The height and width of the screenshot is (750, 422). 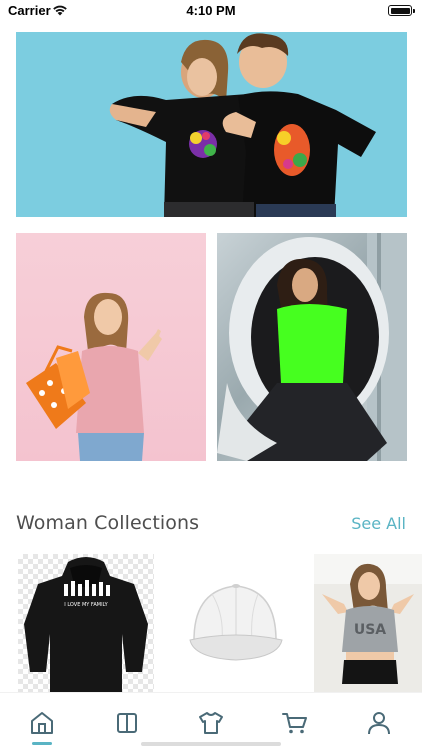 I want to click on woman-green-tshirt-egg-chair-photo, so click(x=312, y=347).